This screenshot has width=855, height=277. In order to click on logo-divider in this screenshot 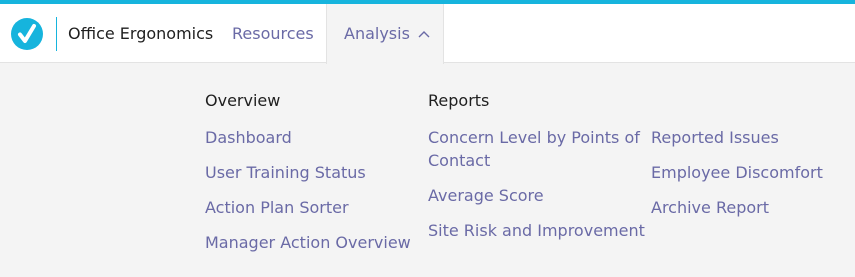, I will do `click(56, 34)`.